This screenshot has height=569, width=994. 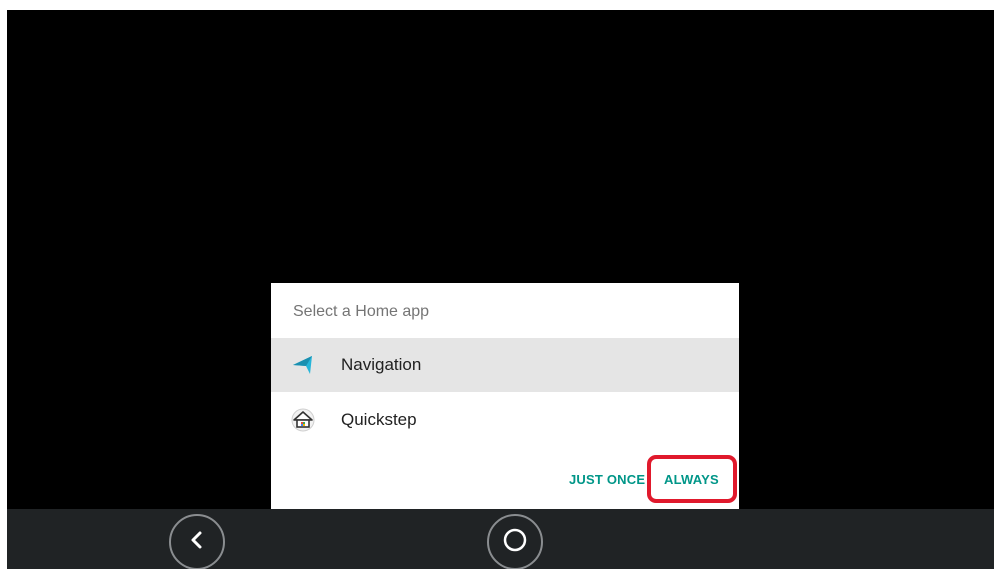 What do you see at coordinates (381, 364) in the screenshot?
I see `list-item-label: Navigation` at bounding box center [381, 364].